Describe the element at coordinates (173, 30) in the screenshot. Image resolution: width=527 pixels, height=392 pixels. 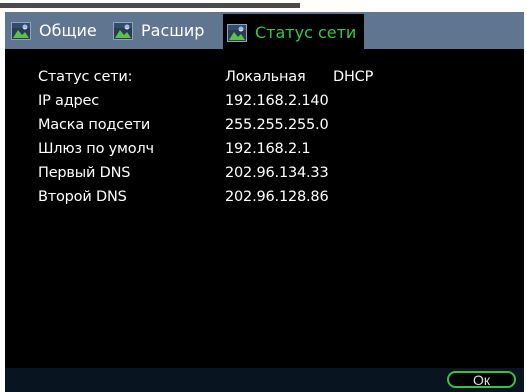
I see `tab-advanced-label: Расшир` at that location.